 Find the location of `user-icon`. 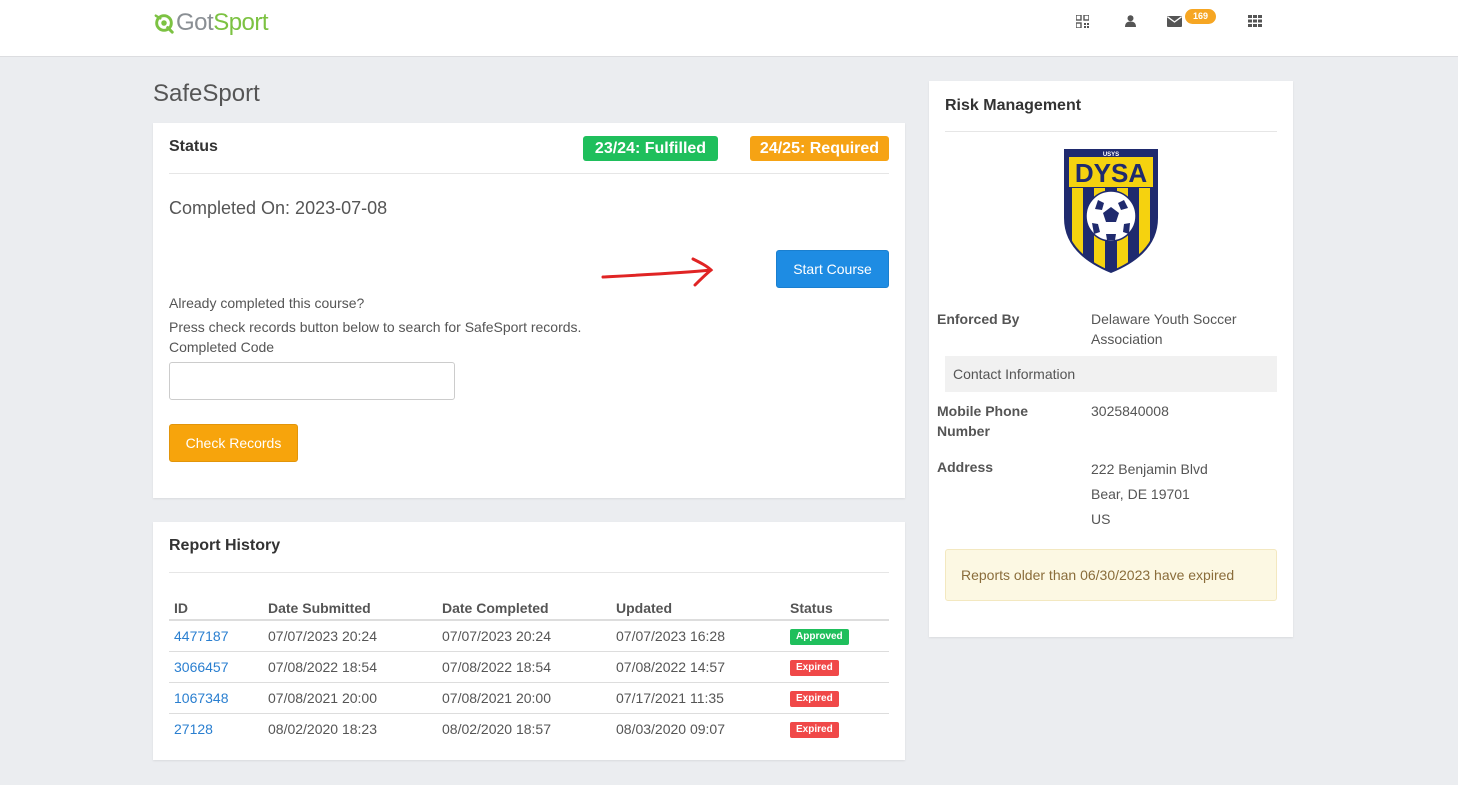

user-icon is located at coordinates (1130, 21).